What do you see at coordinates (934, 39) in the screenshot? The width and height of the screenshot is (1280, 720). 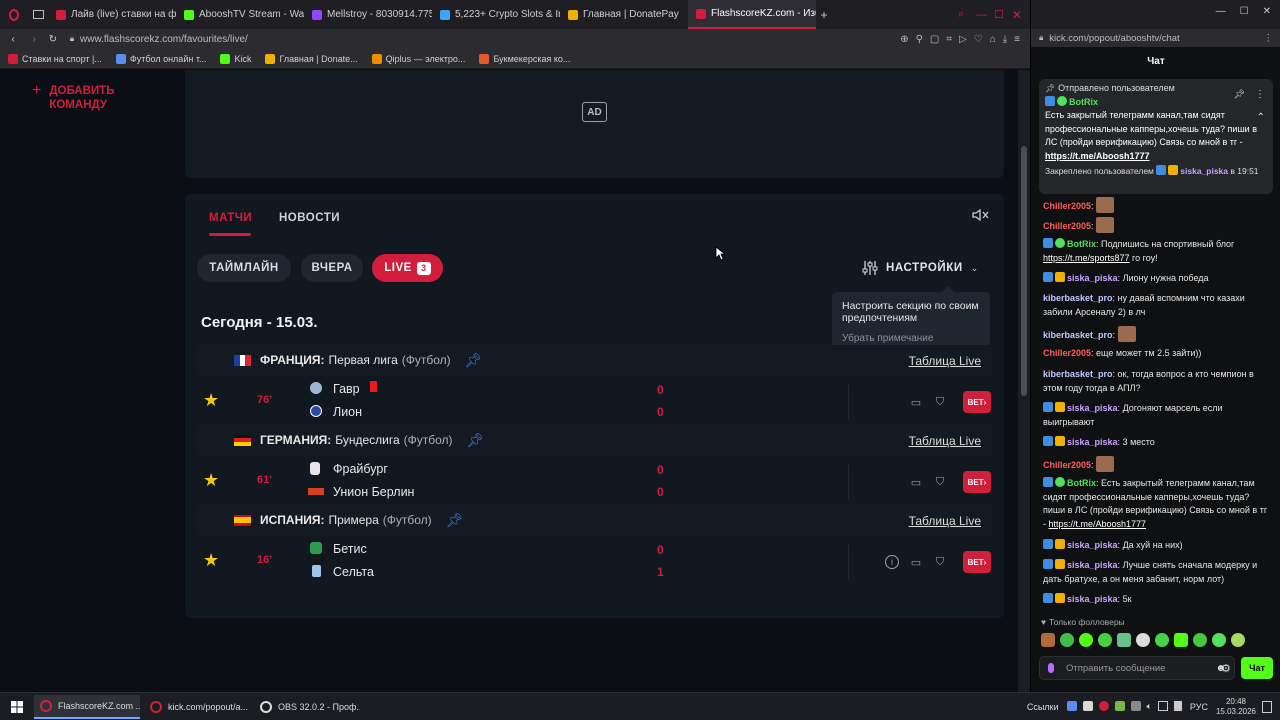 I see `snapshot-icon: ▢` at bounding box center [934, 39].